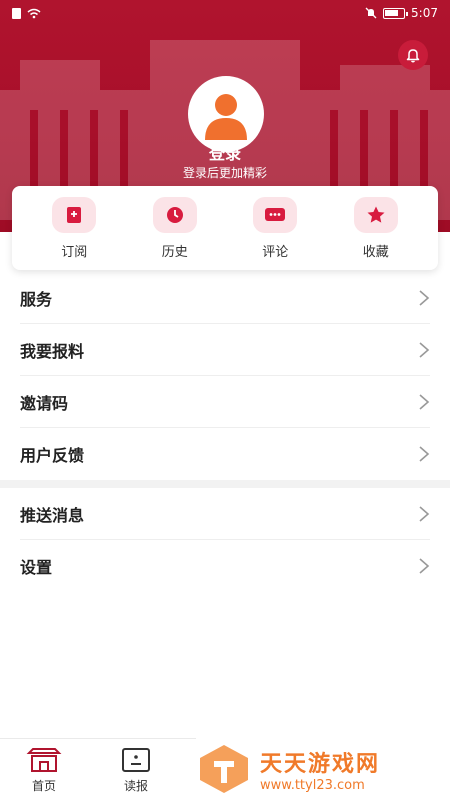  I want to click on quick-action-label: 评论, so click(275, 252).